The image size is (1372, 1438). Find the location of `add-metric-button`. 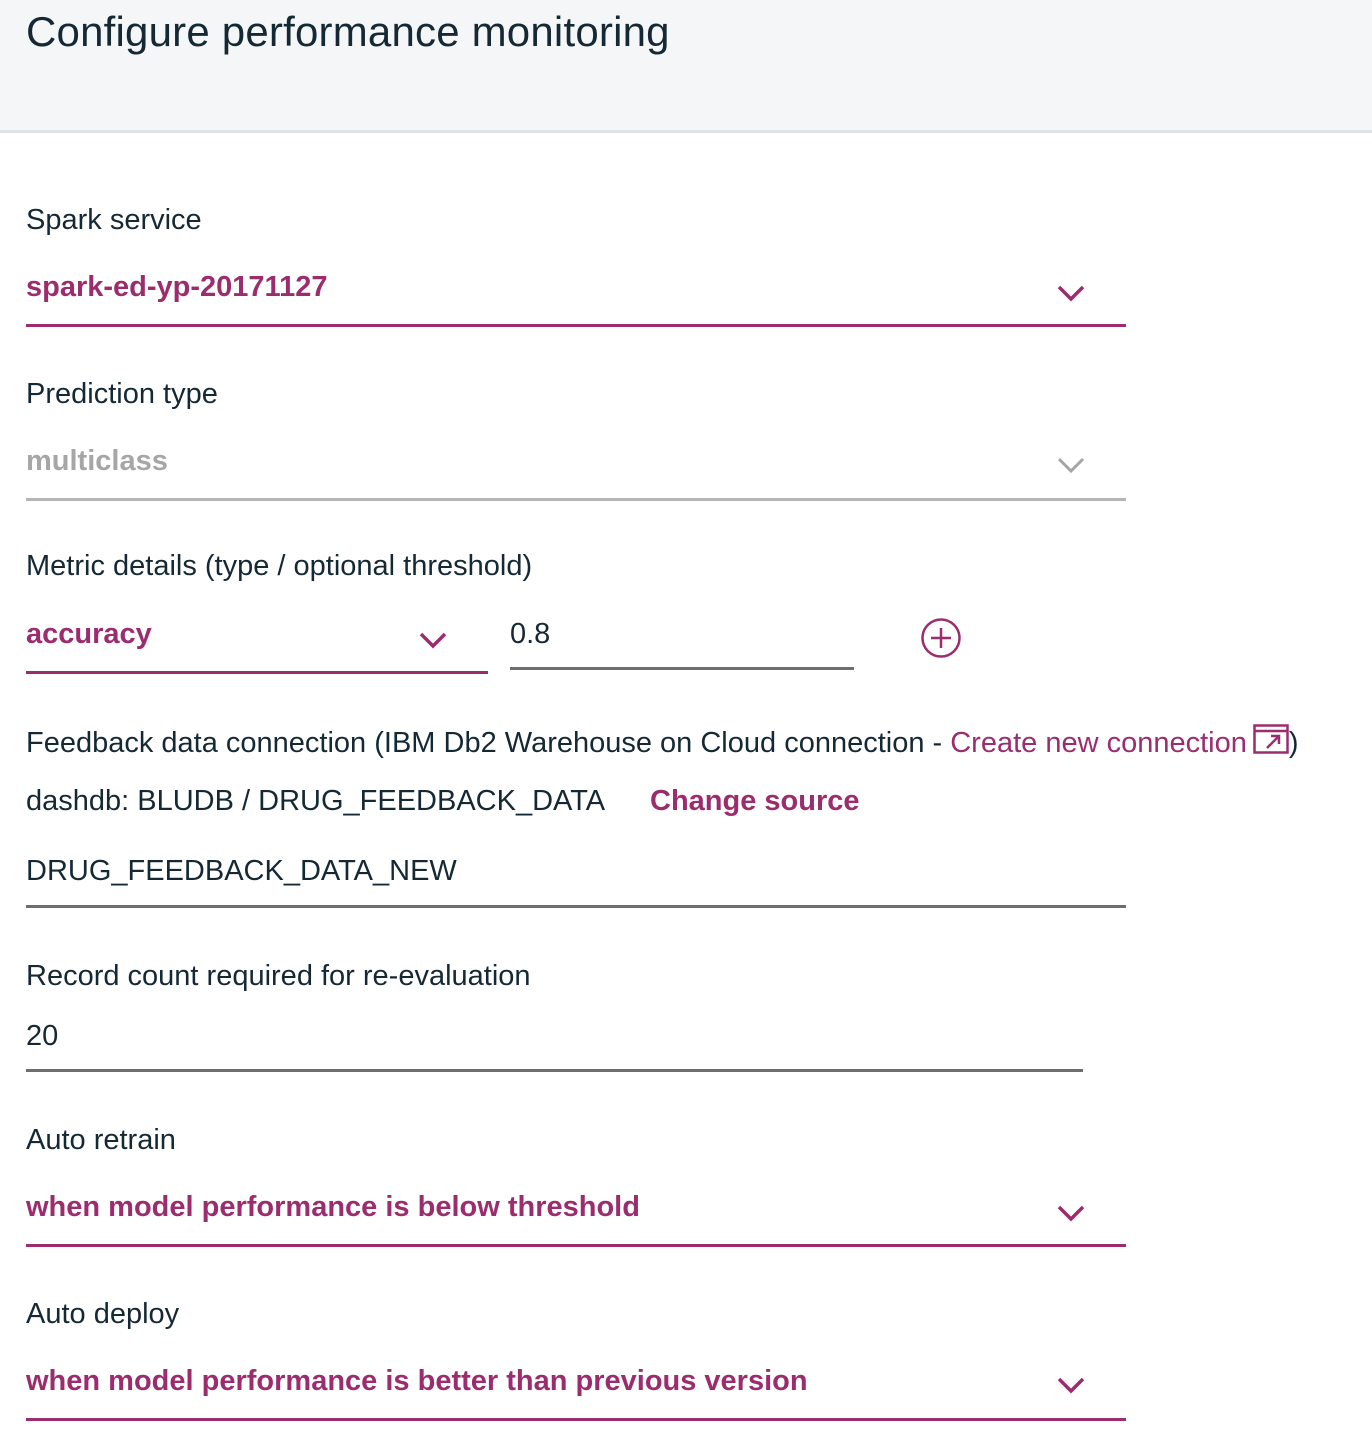

add-metric-button is located at coordinates (941, 638).